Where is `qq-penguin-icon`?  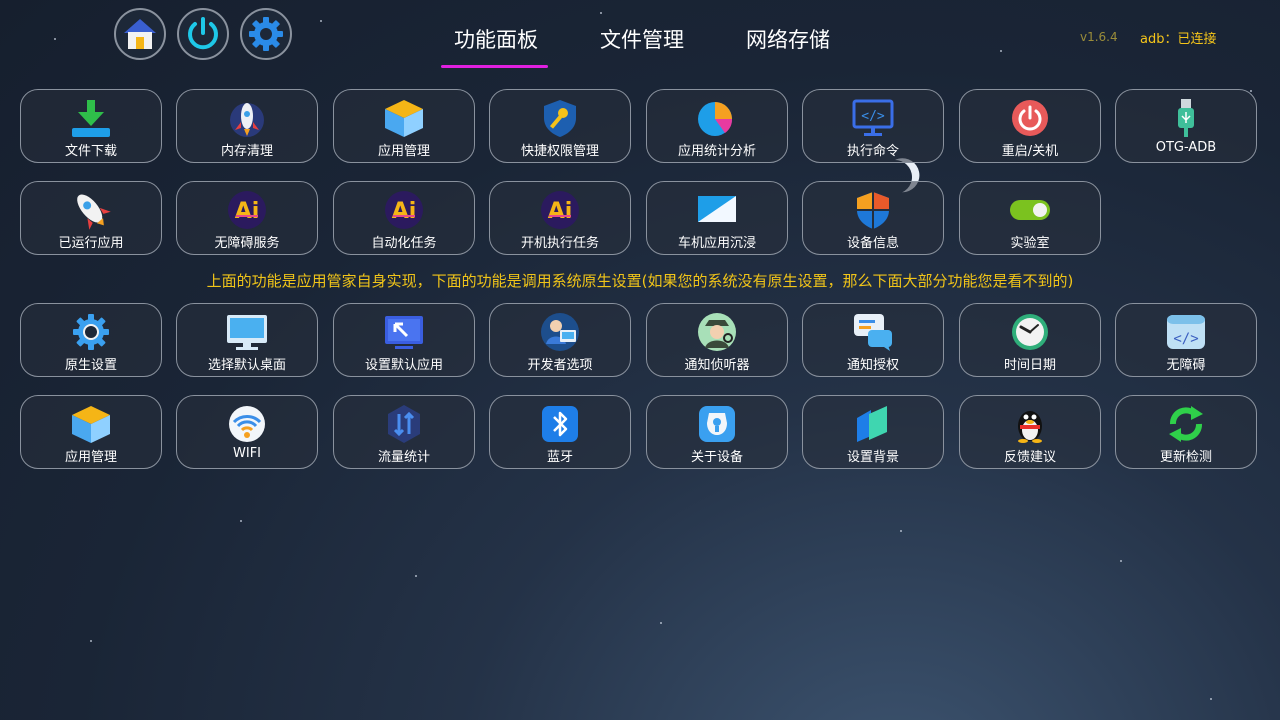 qq-penguin-icon is located at coordinates (1030, 424).